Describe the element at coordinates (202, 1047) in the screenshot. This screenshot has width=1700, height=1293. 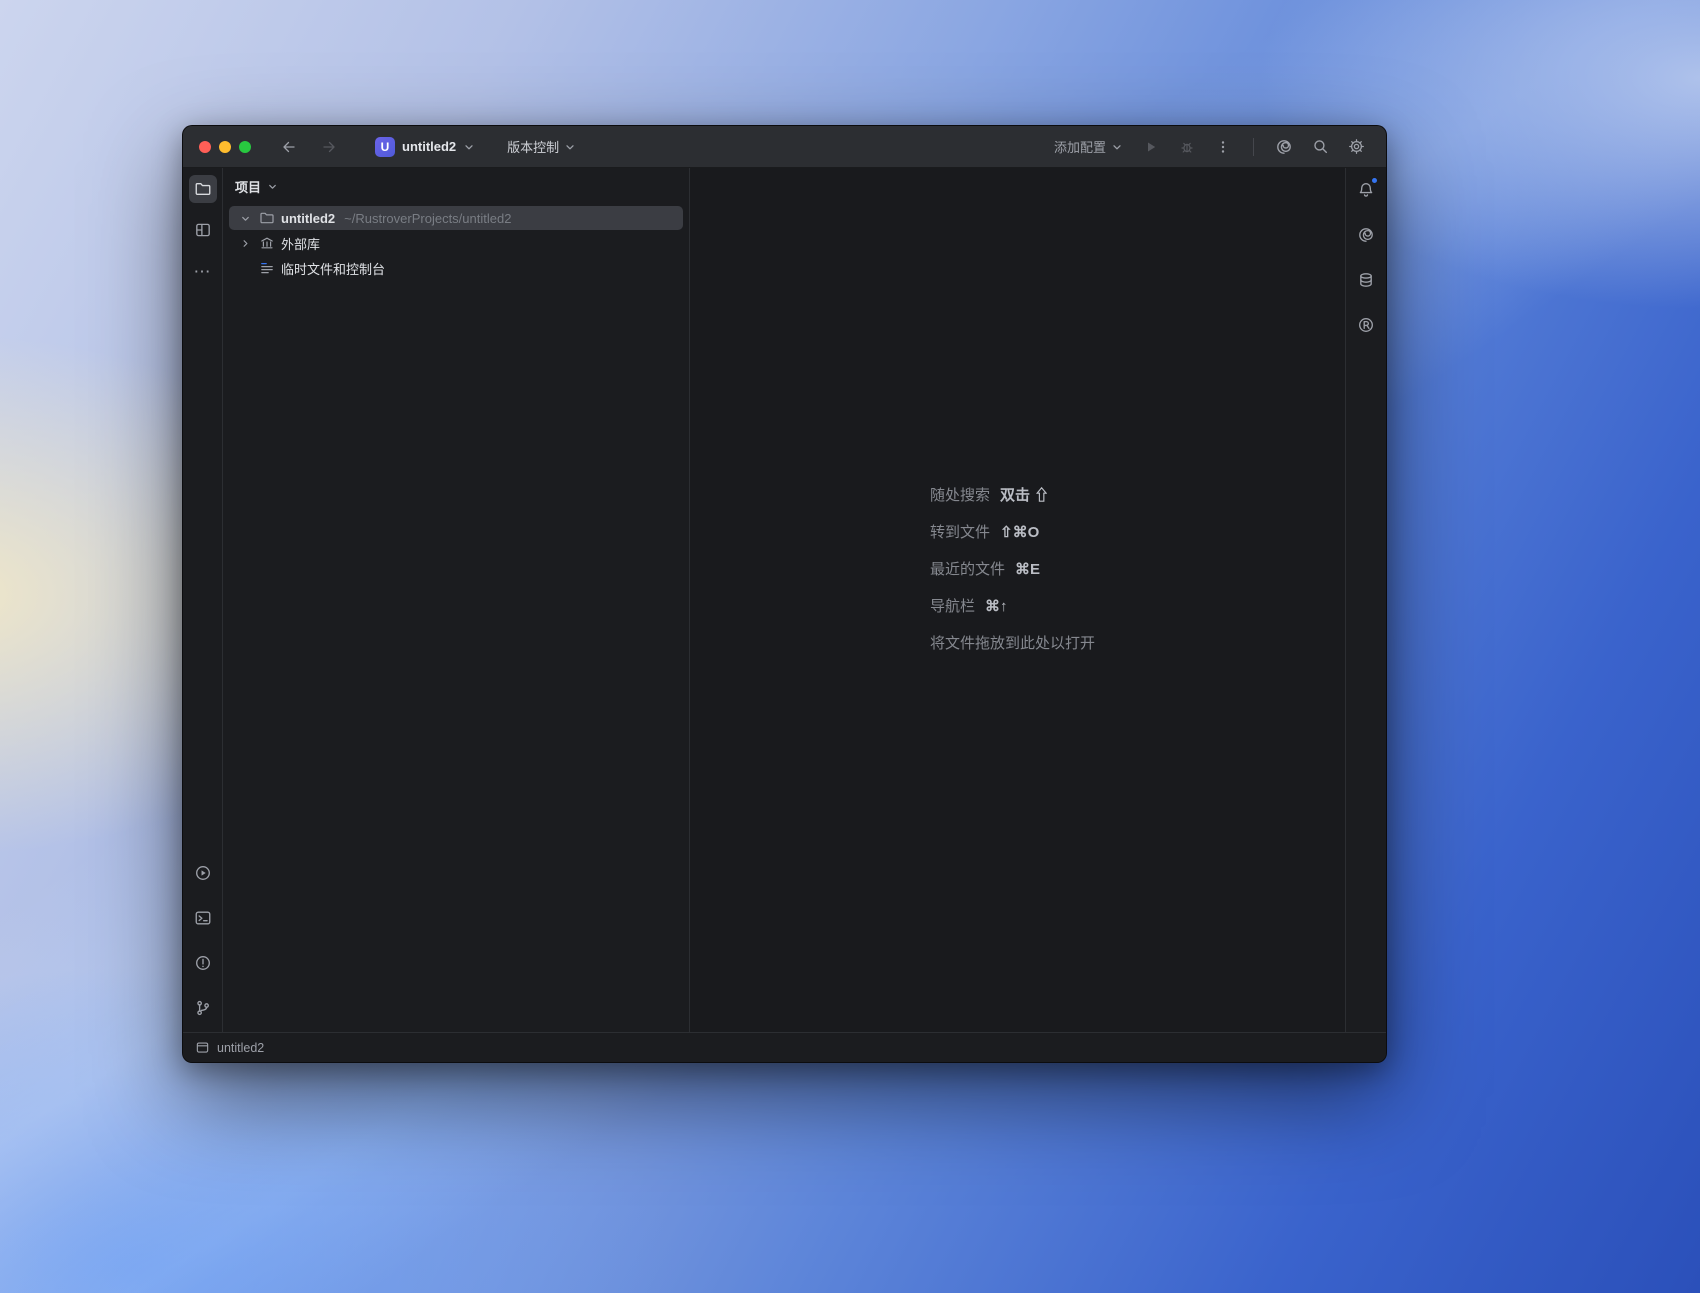
I see `project-window-icon` at that location.